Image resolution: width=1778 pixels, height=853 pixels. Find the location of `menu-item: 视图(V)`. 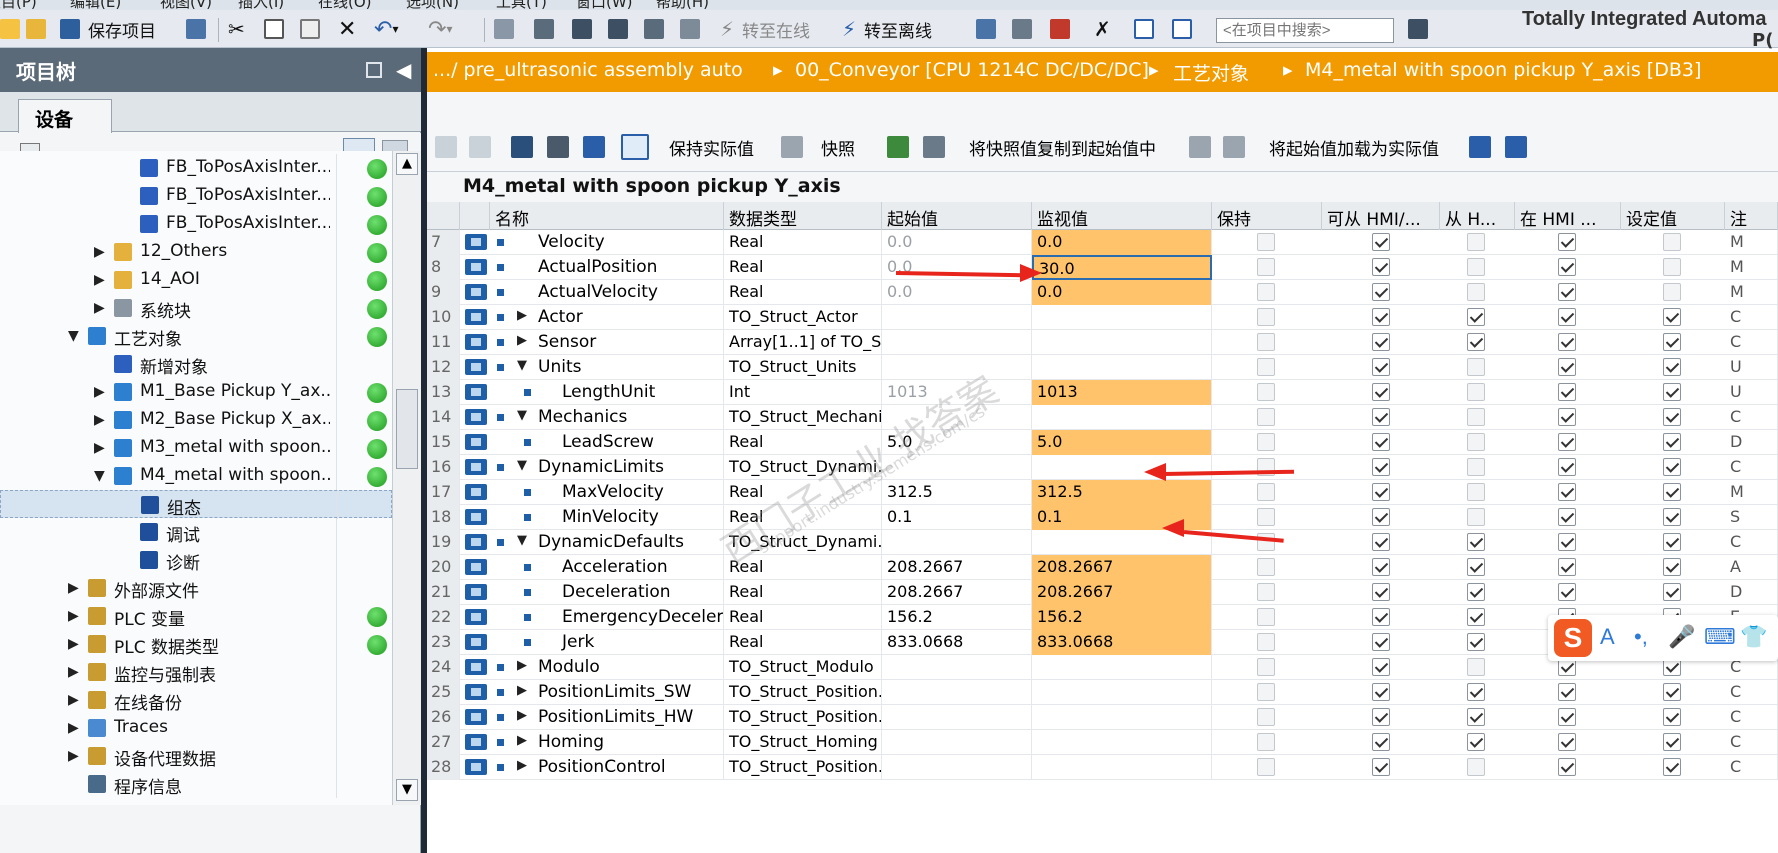

menu-item: 视图(V) is located at coordinates (186, 5).